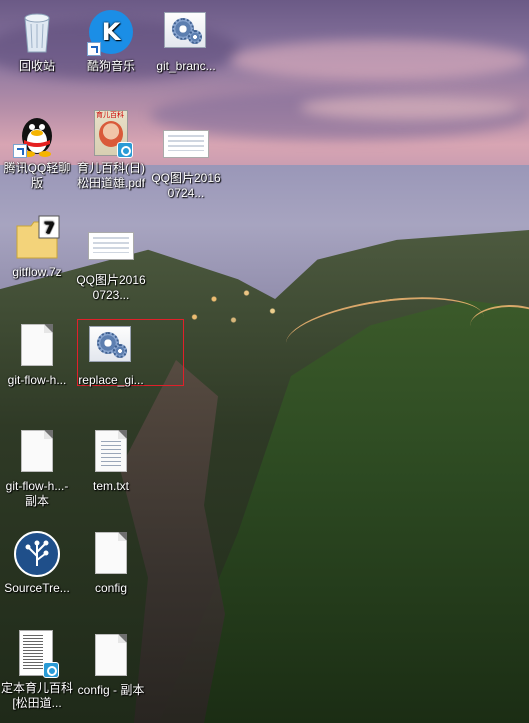 Image resolution: width=529 pixels, height=723 pixels. Describe the element at coordinates (37, 272) in the screenshot. I see `icon-label: gitflow.7z` at that location.